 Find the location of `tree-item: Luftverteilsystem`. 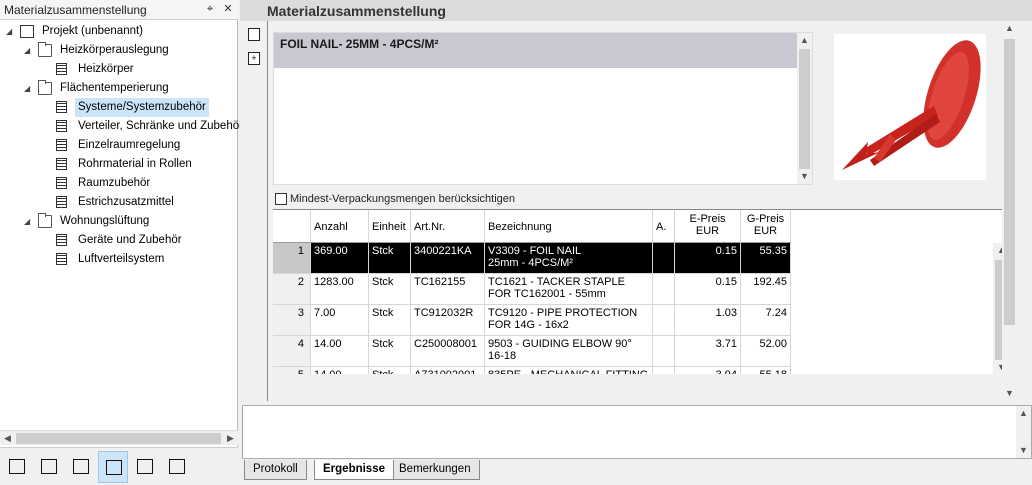

tree-item: Luftverteilsystem is located at coordinates (118, 259).